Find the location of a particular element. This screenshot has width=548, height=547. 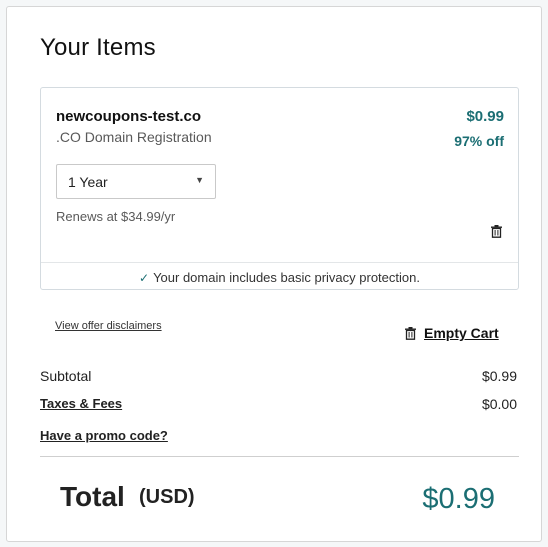

total-value: $0.99 is located at coordinates (458, 499).